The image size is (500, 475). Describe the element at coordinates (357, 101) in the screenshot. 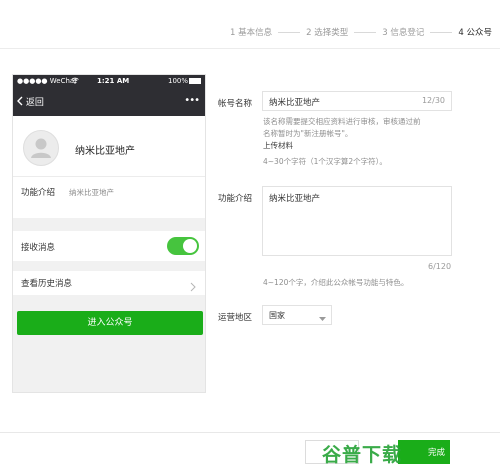

I see `name-input: 纳米比亚地产 12/30` at that location.